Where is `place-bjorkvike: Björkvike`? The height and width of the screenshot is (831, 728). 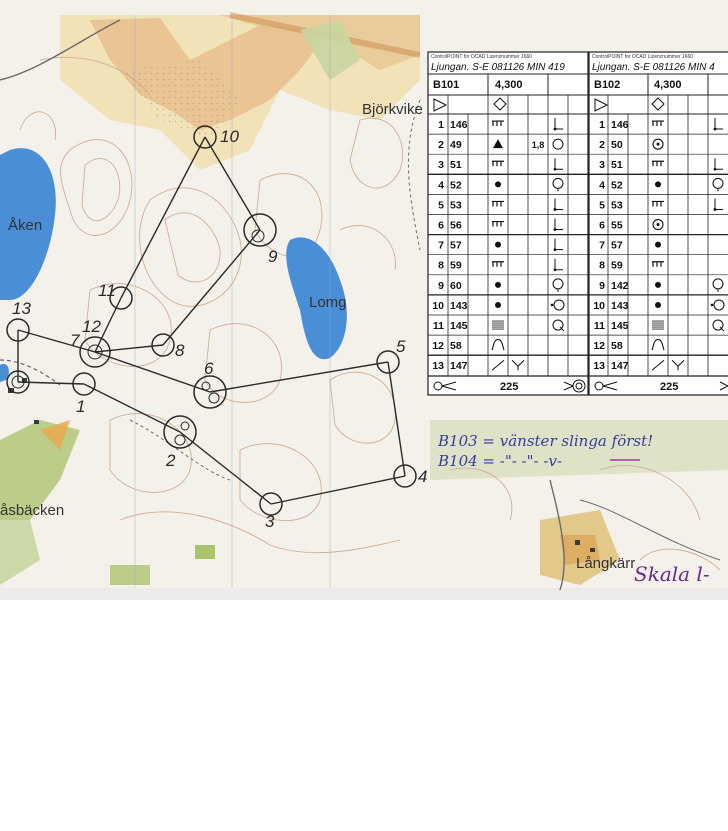
place-bjorkvike: Björkvike is located at coordinates (392, 109).